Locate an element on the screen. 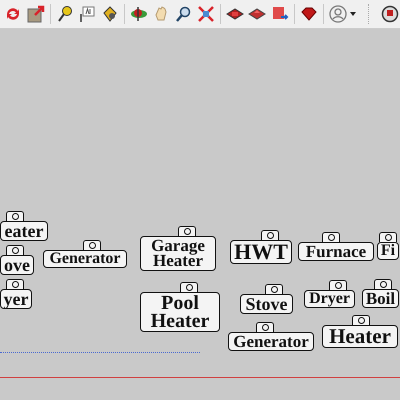  export-icon is located at coordinates (35, 14).